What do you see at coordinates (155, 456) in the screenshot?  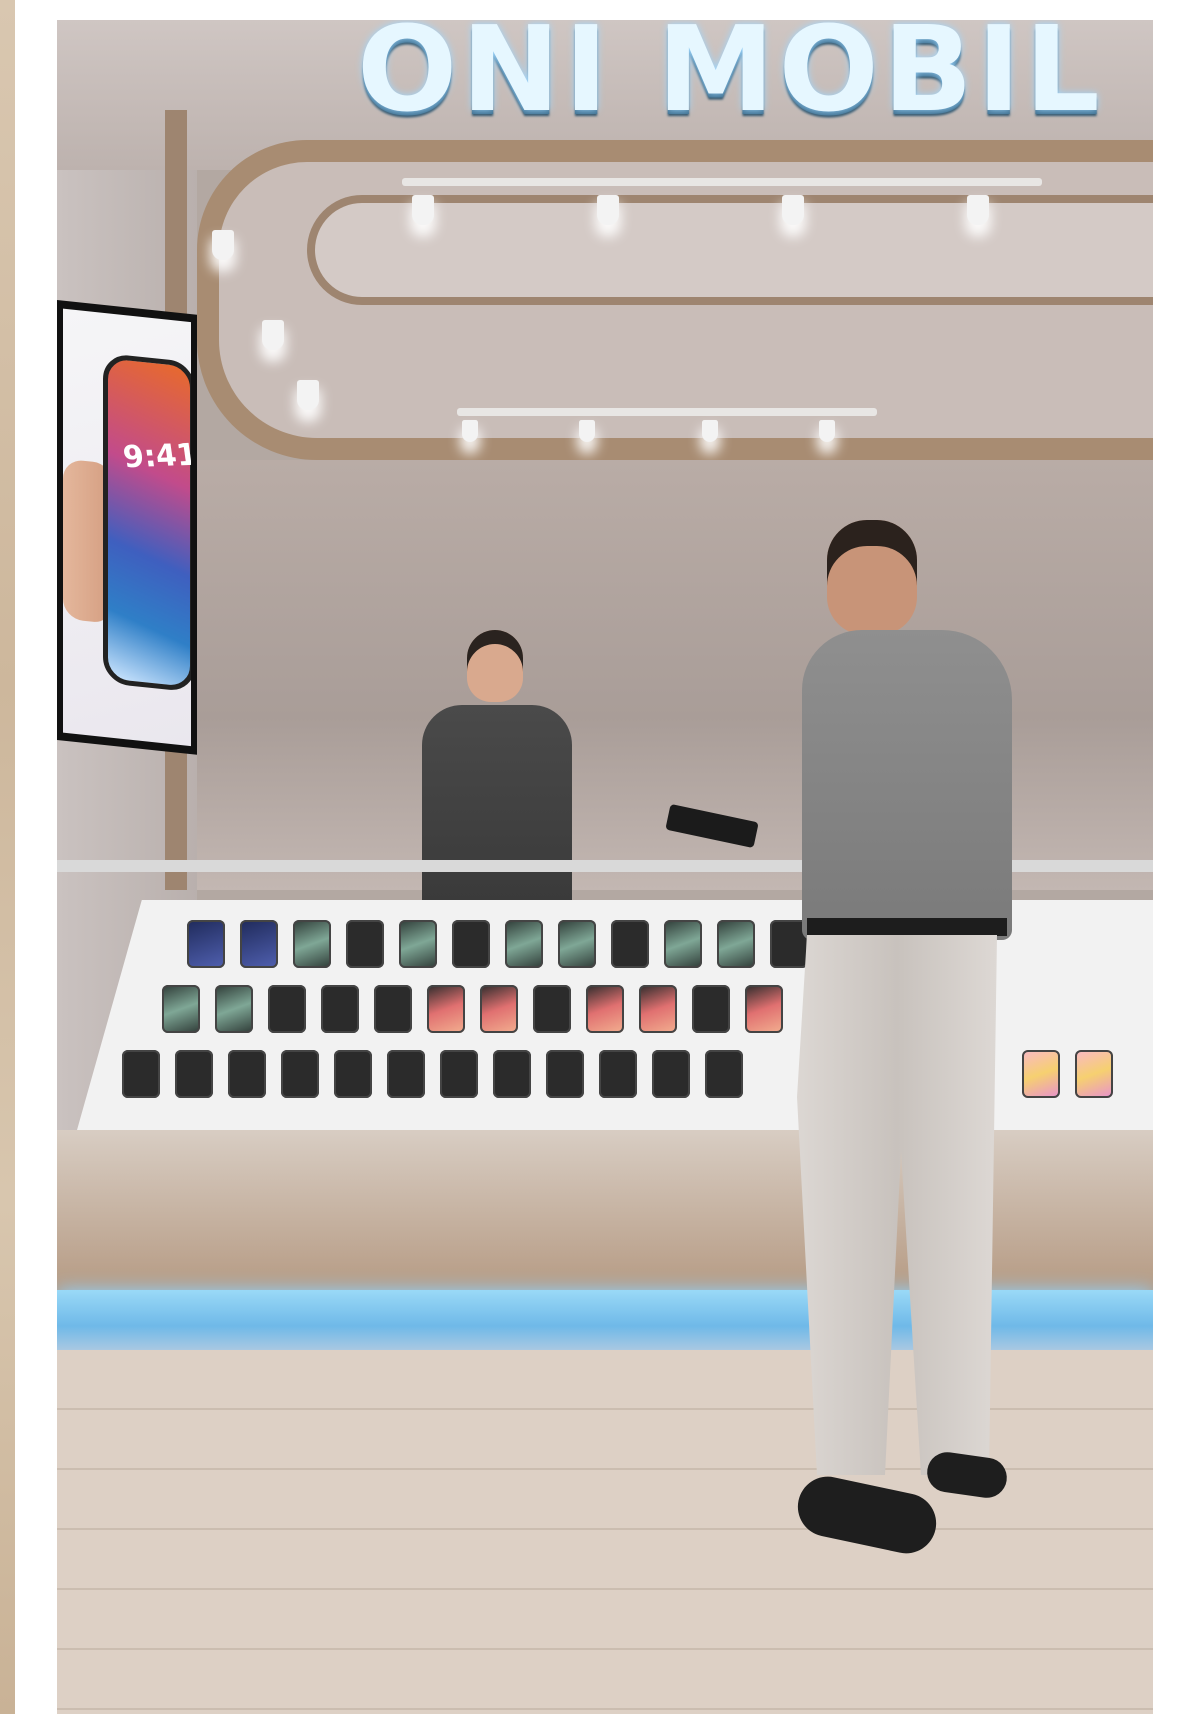 I see `phone-time-text: 9:41` at bounding box center [155, 456].